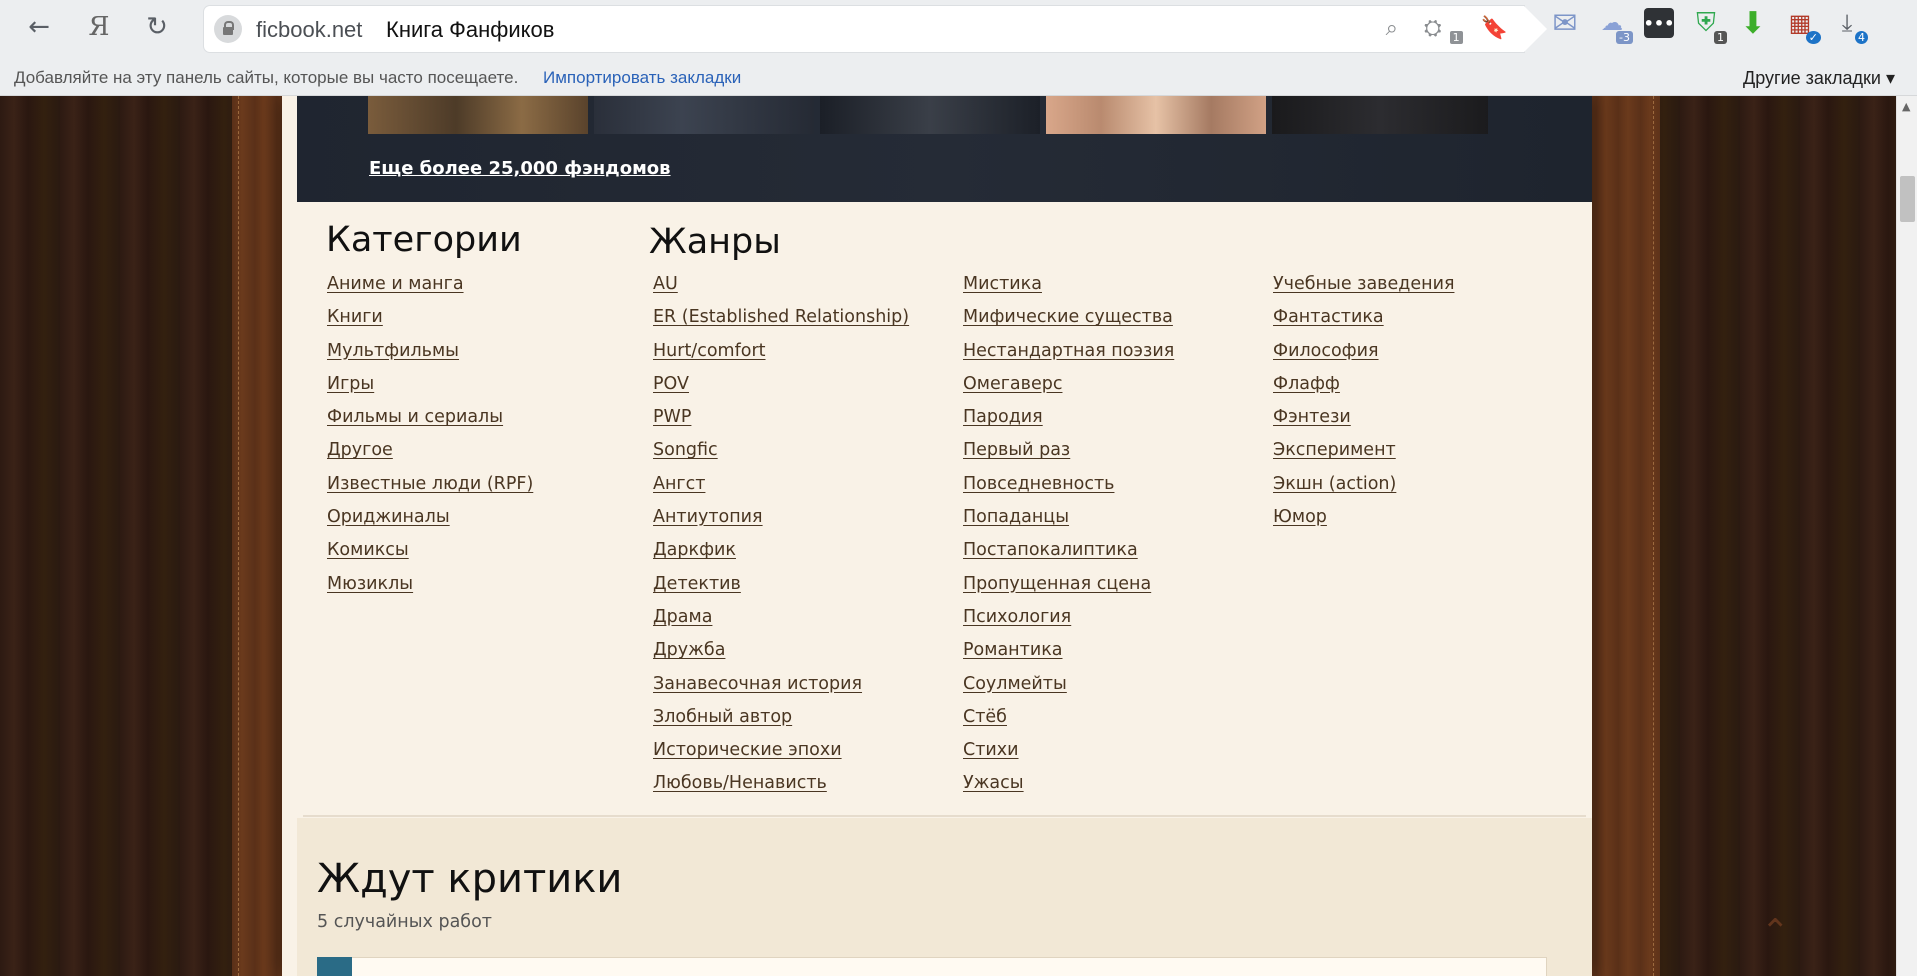 This screenshot has width=1917, height=976. What do you see at coordinates (1363, 422) in the screenshot?
I see `genre-item: Фэнтези` at bounding box center [1363, 422].